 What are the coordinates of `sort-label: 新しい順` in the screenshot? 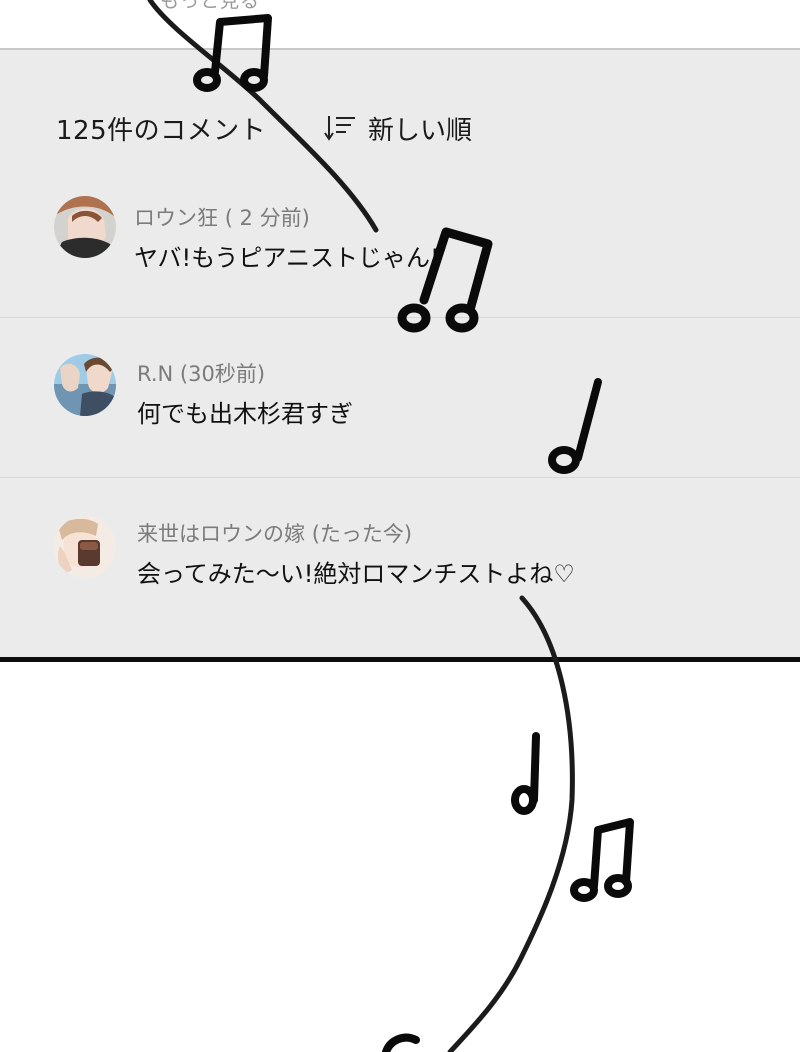 It's located at (420, 131).